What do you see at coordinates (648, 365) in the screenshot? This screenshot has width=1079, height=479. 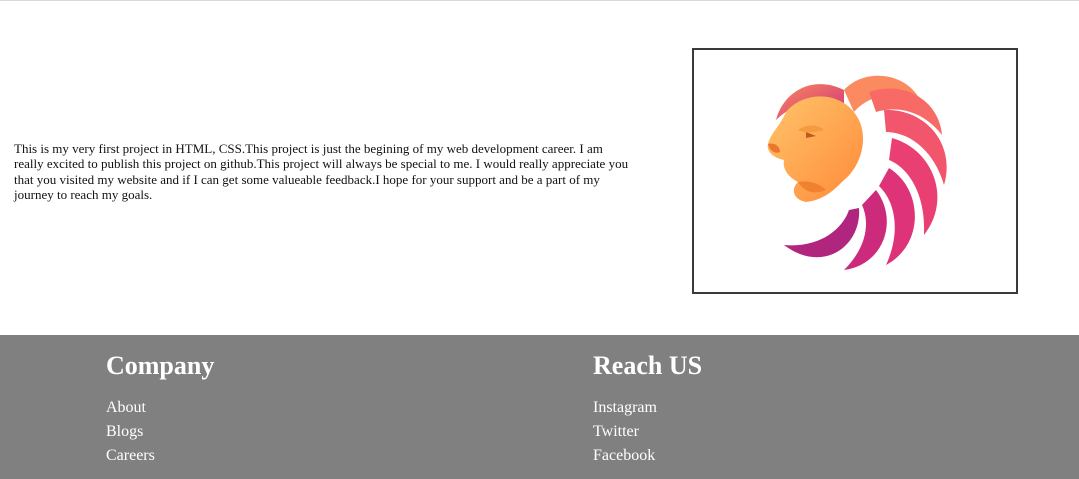 I see `reach-heading: Reach US` at bounding box center [648, 365].